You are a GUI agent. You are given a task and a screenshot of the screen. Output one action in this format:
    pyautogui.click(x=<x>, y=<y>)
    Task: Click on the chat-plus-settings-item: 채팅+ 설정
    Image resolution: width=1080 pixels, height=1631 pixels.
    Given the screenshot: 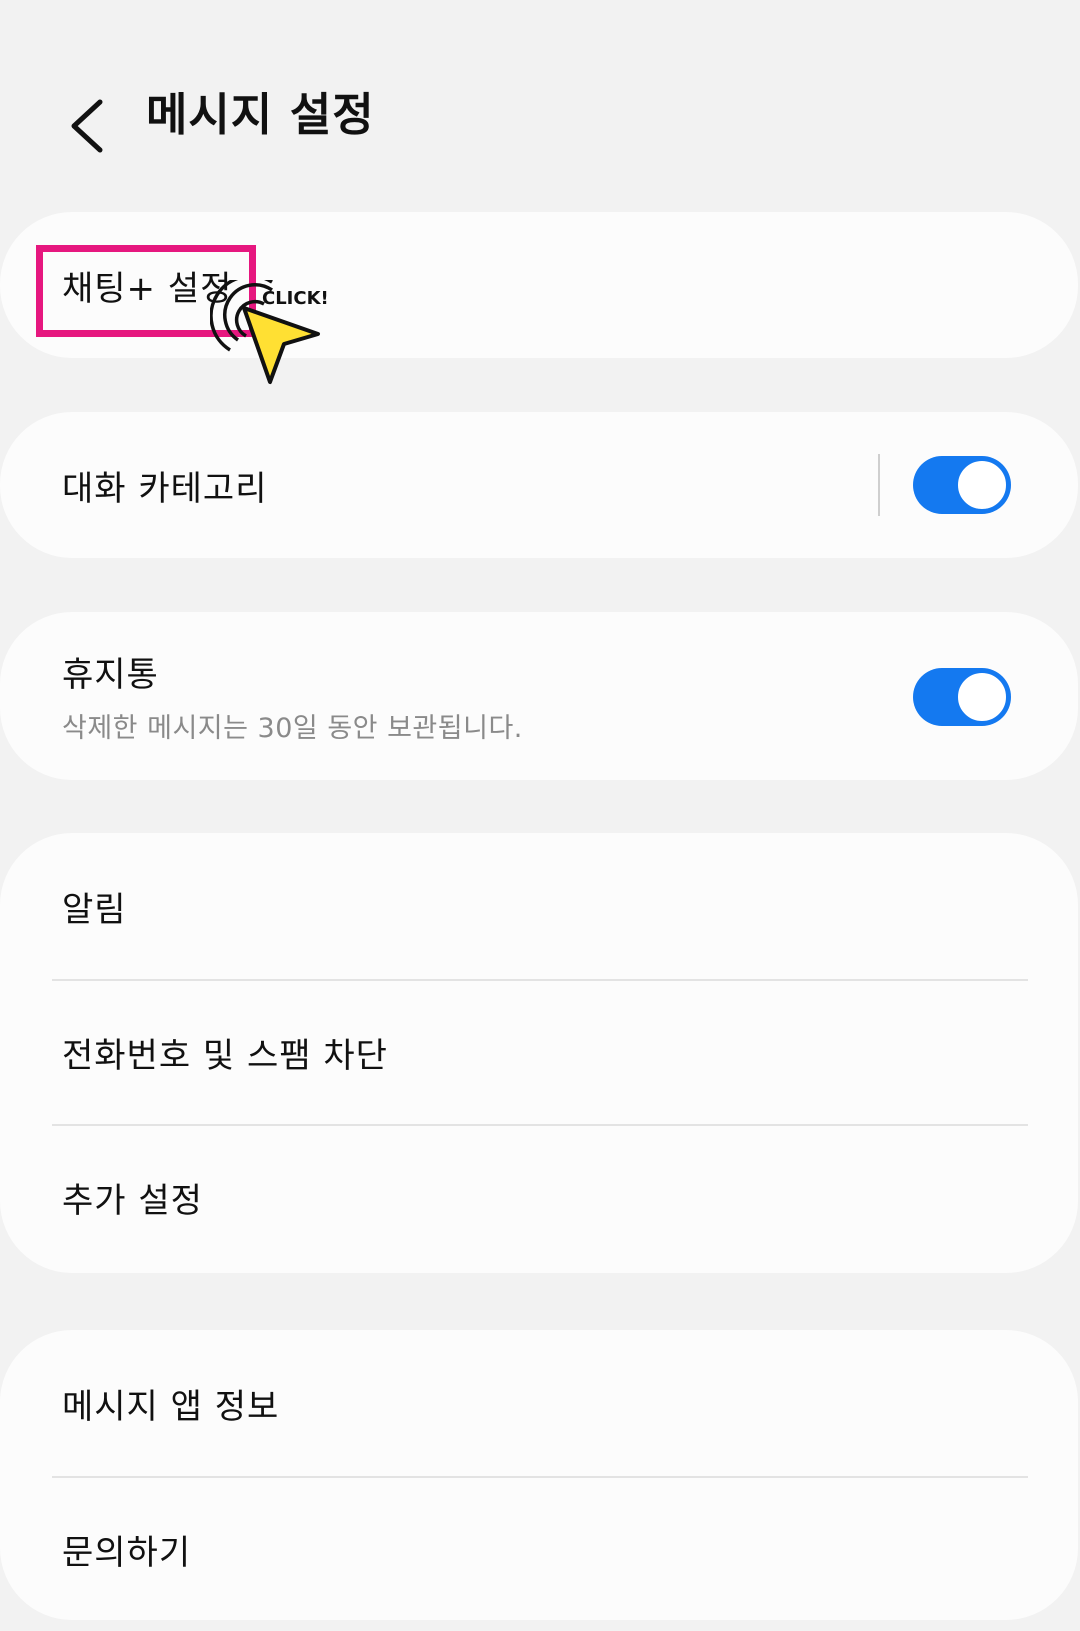 What is the action you would take?
    pyautogui.click(x=539, y=285)
    